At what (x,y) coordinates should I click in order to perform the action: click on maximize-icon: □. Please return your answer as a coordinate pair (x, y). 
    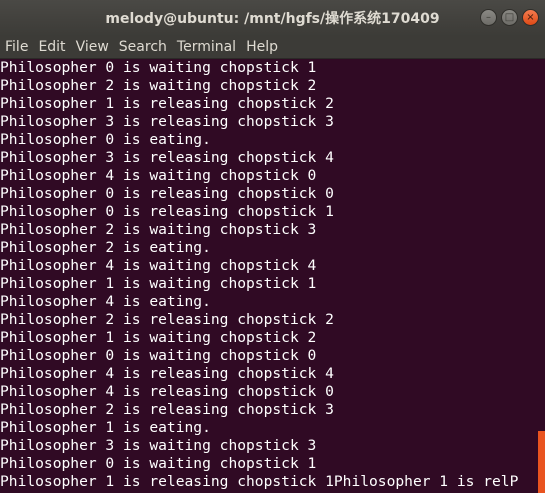
    Looking at the image, I should click on (509, 17).